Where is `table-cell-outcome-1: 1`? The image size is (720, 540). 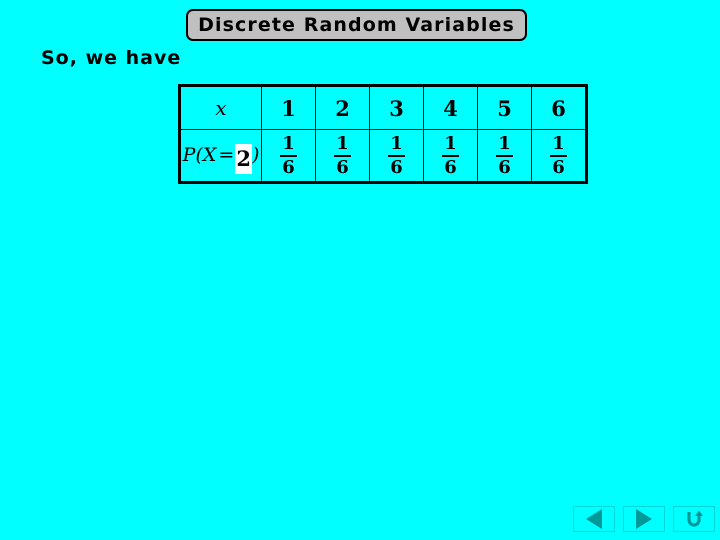 table-cell-outcome-1: 1 is located at coordinates (288, 107).